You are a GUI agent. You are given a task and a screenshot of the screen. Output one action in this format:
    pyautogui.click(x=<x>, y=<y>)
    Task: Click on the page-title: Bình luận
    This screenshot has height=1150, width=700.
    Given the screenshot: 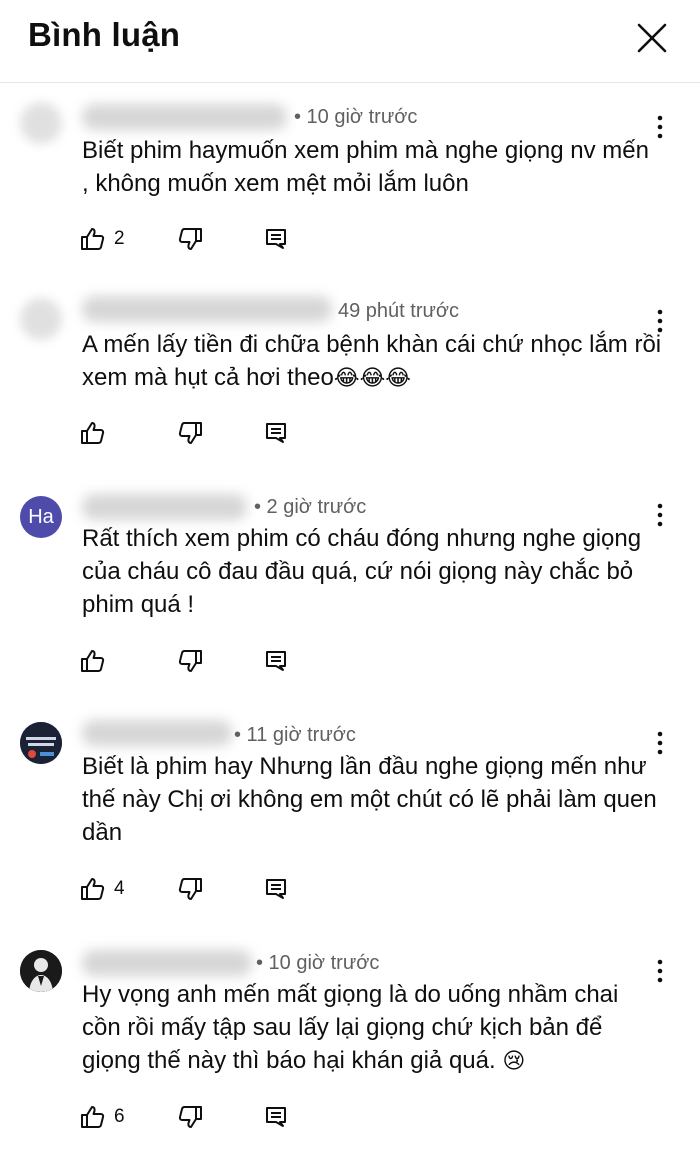 What is the action you would take?
    pyautogui.click(x=104, y=34)
    